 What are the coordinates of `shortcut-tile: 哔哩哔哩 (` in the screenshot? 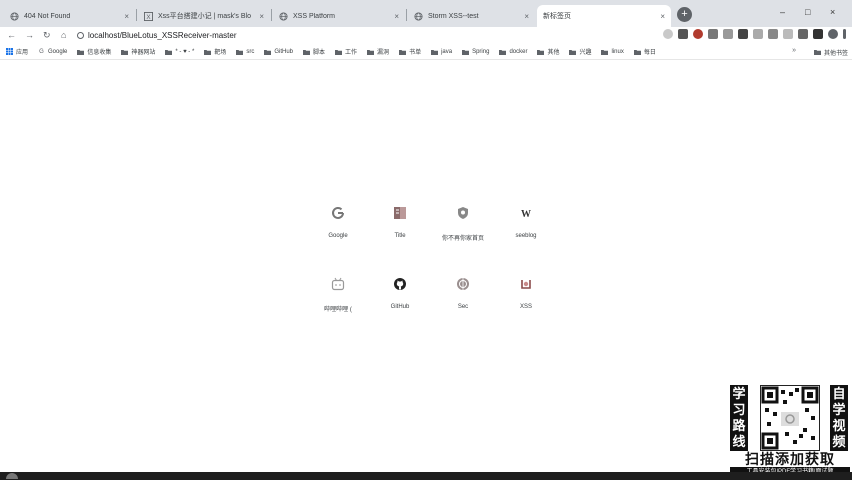 It's located at (338, 294).